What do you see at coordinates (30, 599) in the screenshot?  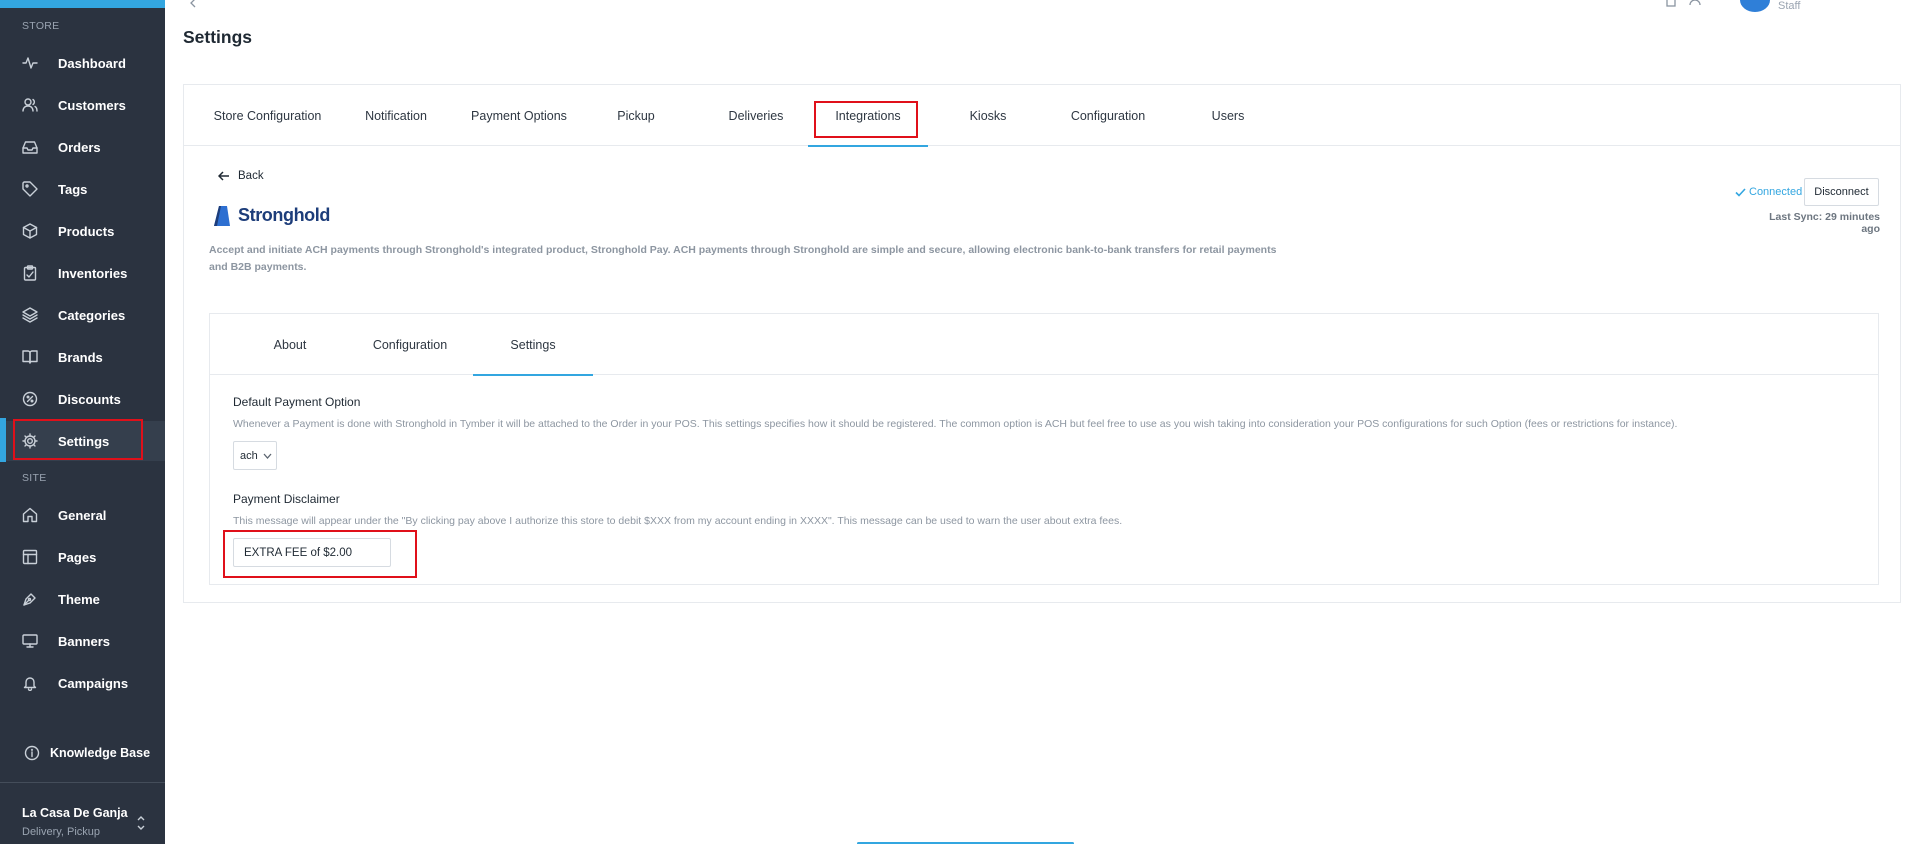 I see `pen-tool-icon` at bounding box center [30, 599].